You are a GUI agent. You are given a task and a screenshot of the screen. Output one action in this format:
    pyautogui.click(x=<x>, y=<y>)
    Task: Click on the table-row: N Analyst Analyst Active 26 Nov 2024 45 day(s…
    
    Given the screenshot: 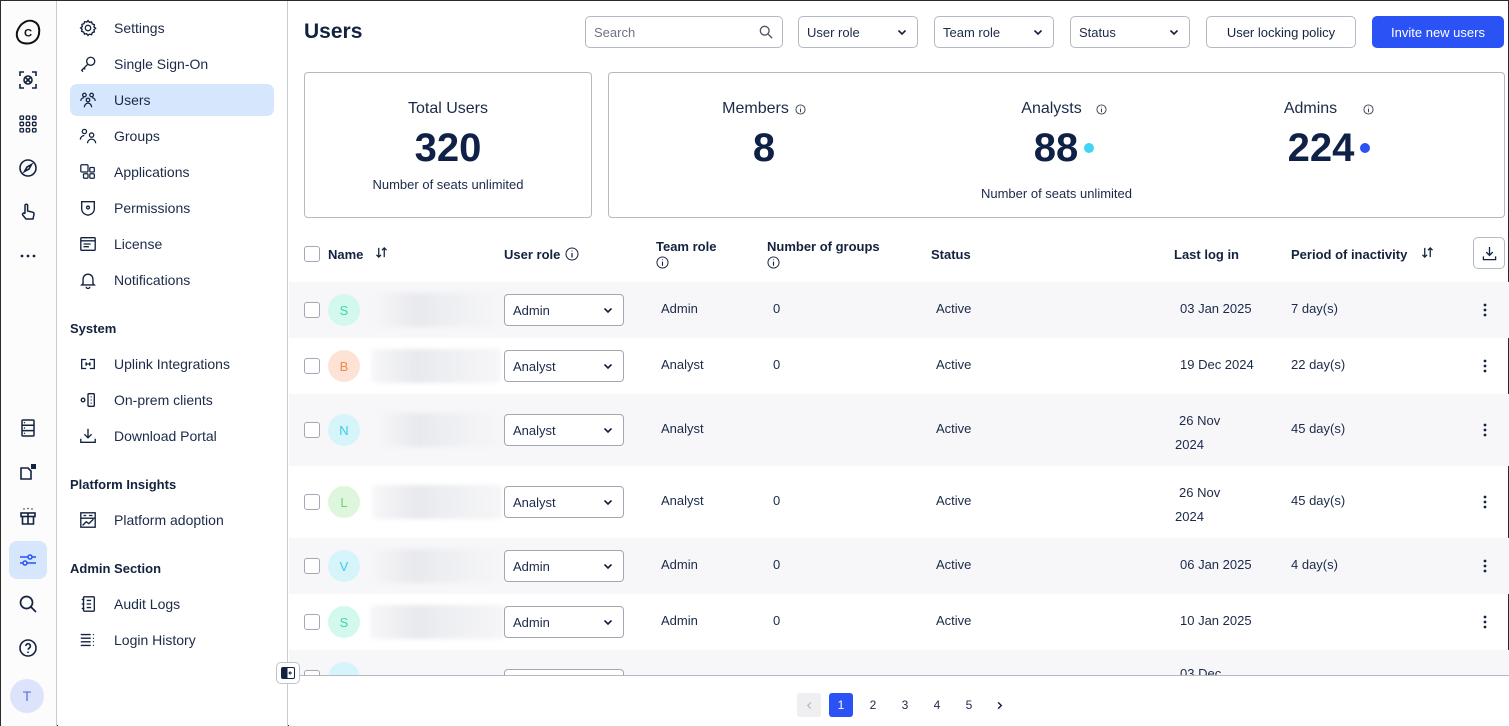 What is the action you would take?
    pyautogui.click(x=899, y=430)
    